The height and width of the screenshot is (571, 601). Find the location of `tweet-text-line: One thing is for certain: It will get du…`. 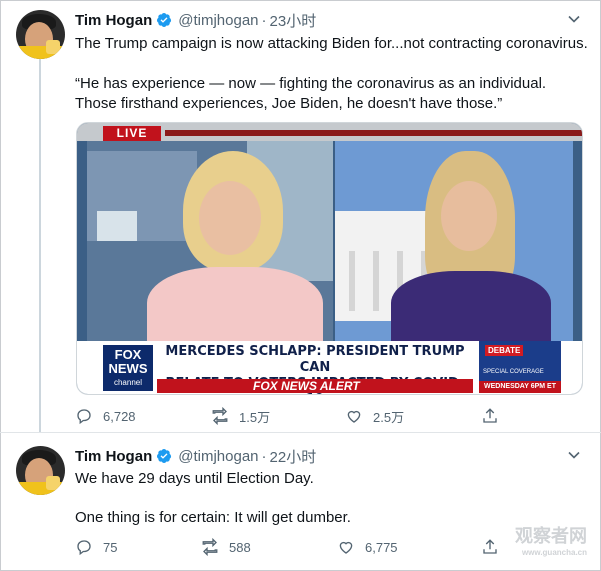

tweet-text-line: One thing is for certain: It will get du… is located at coordinates (213, 517).